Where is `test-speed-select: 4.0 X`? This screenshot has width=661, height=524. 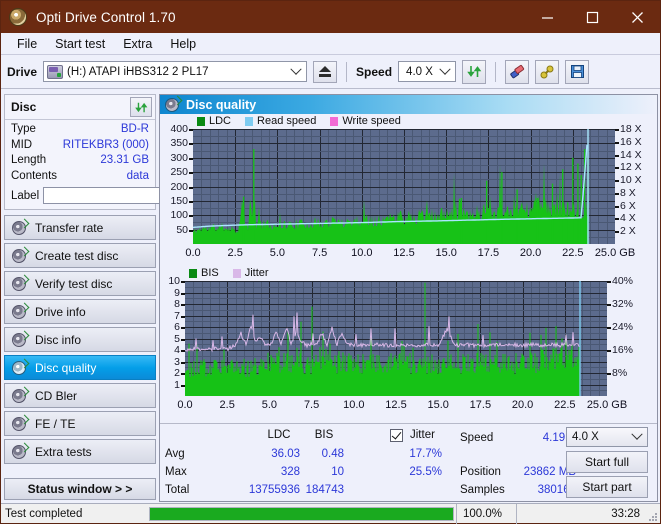 test-speed-select: 4.0 X is located at coordinates (607, 437).